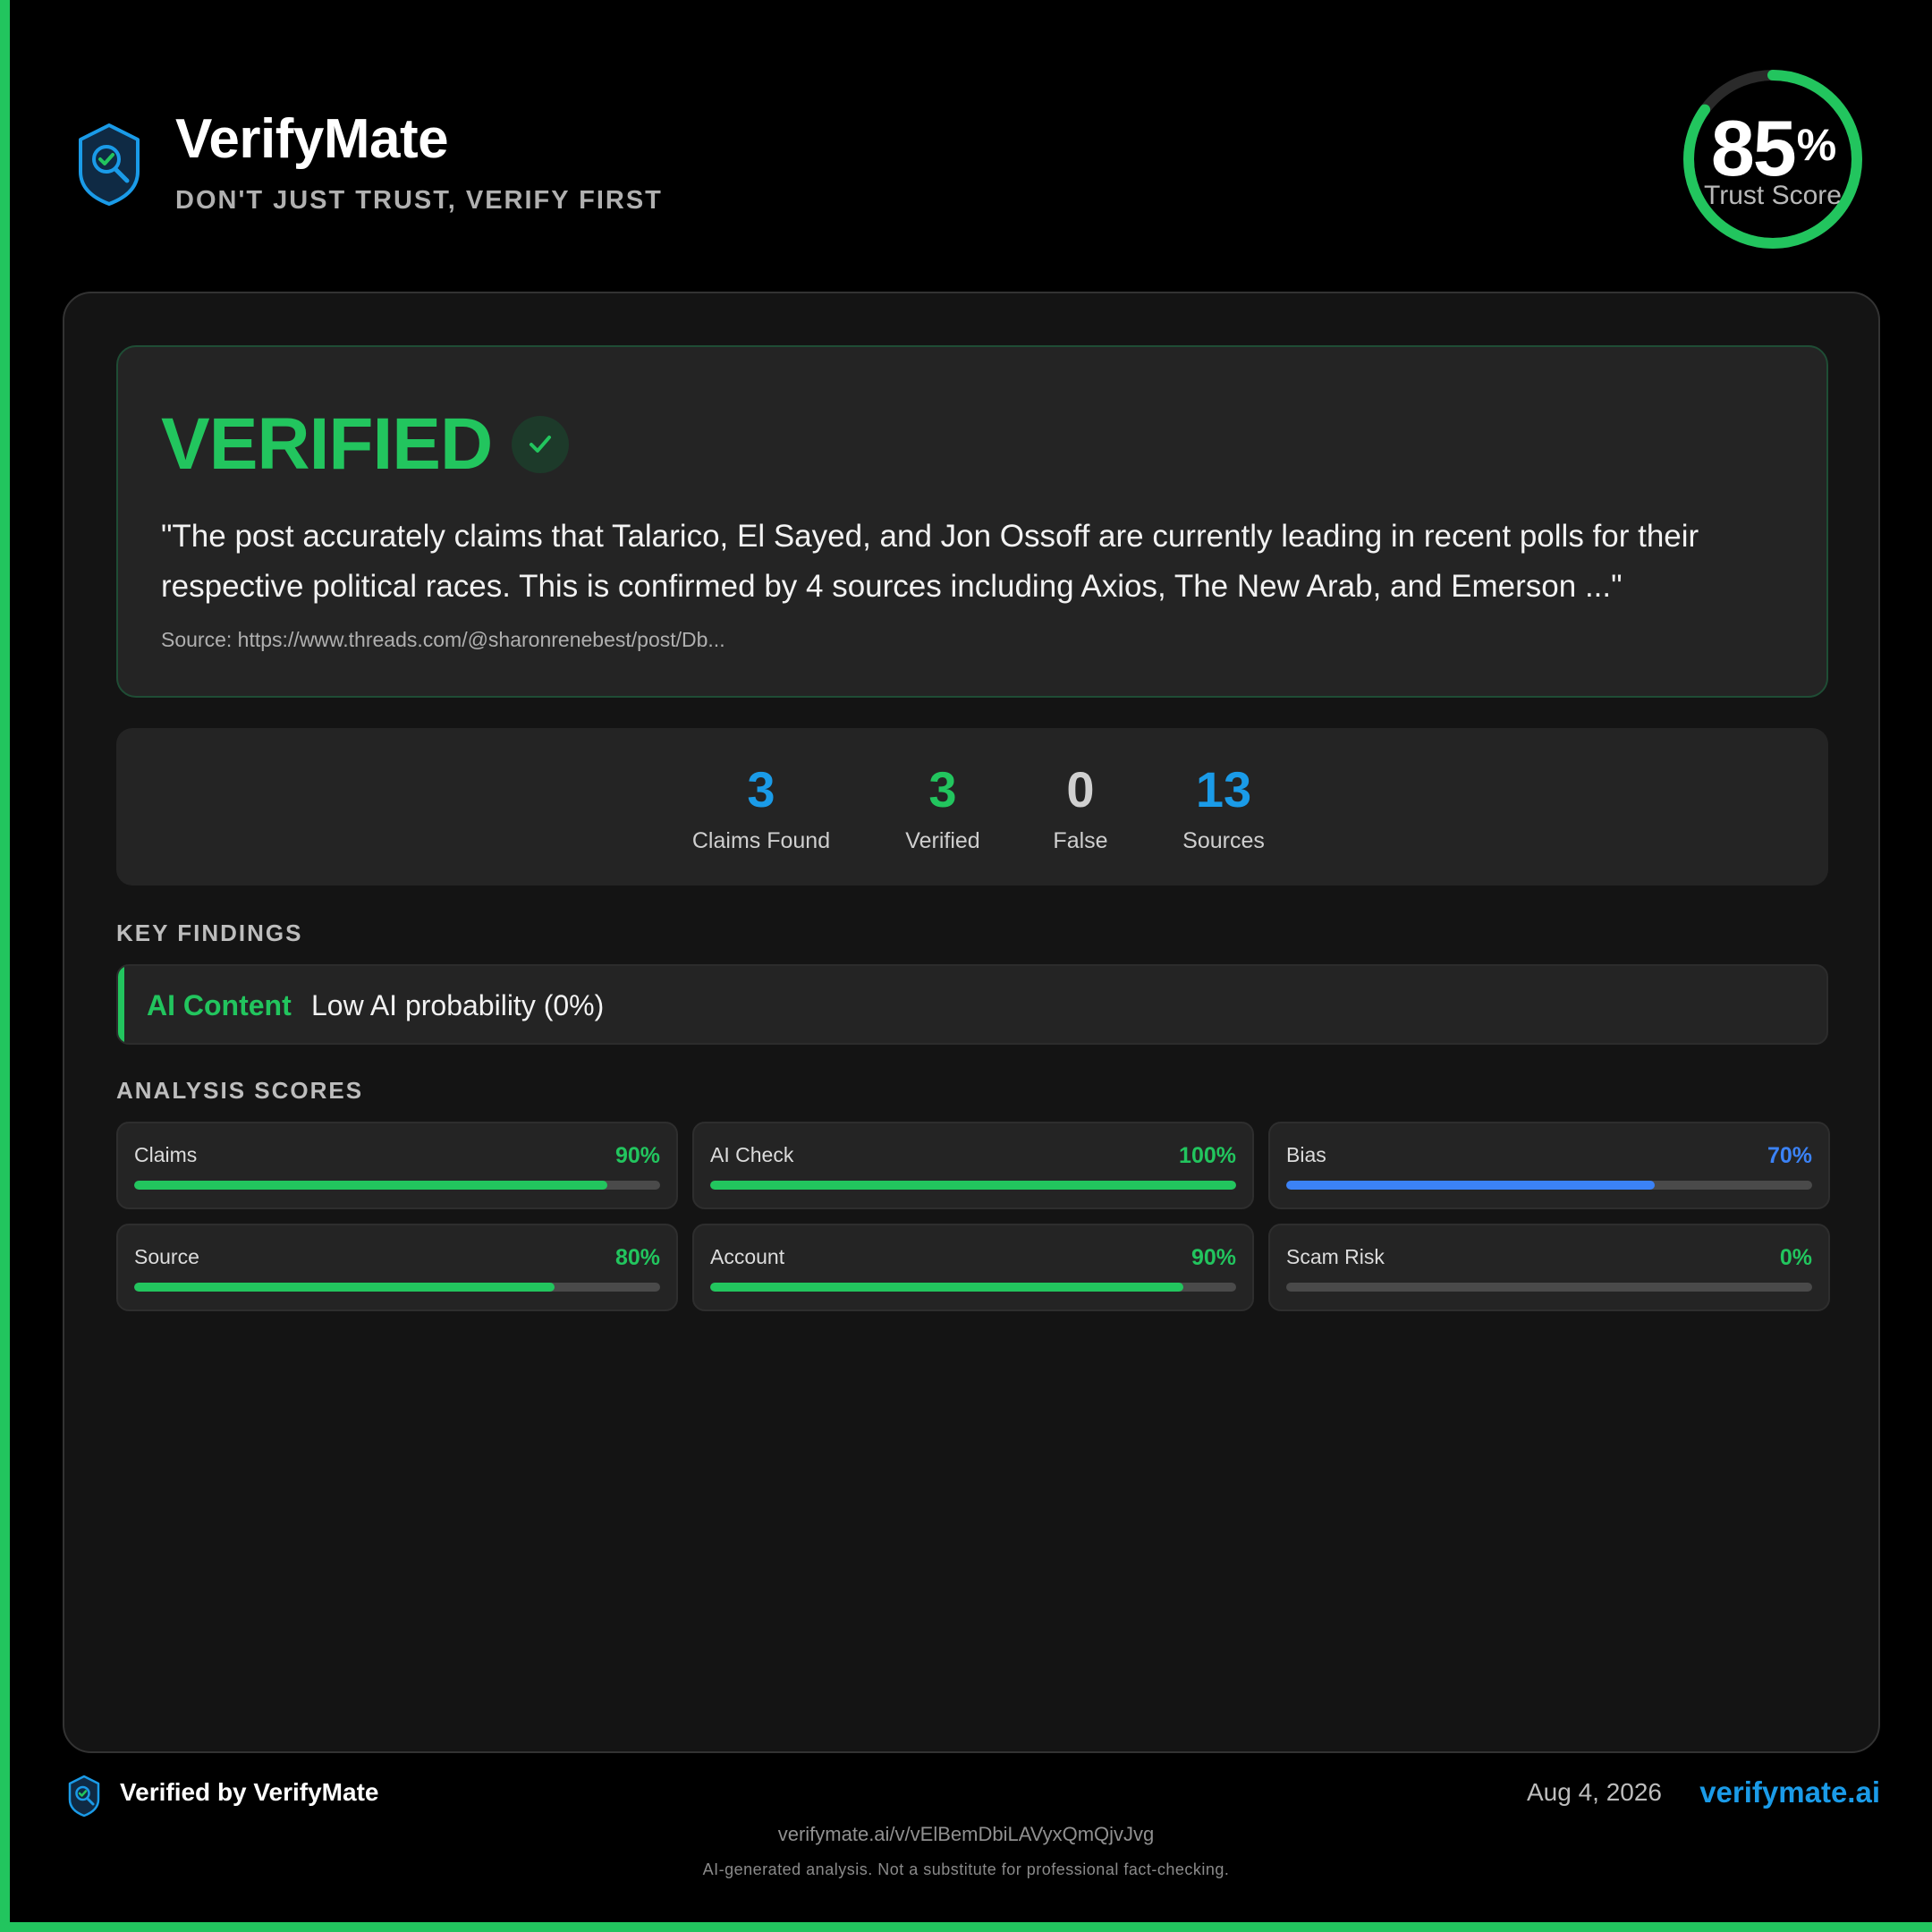  I want to click on finding-type: AI Content, so click(219, 1005).